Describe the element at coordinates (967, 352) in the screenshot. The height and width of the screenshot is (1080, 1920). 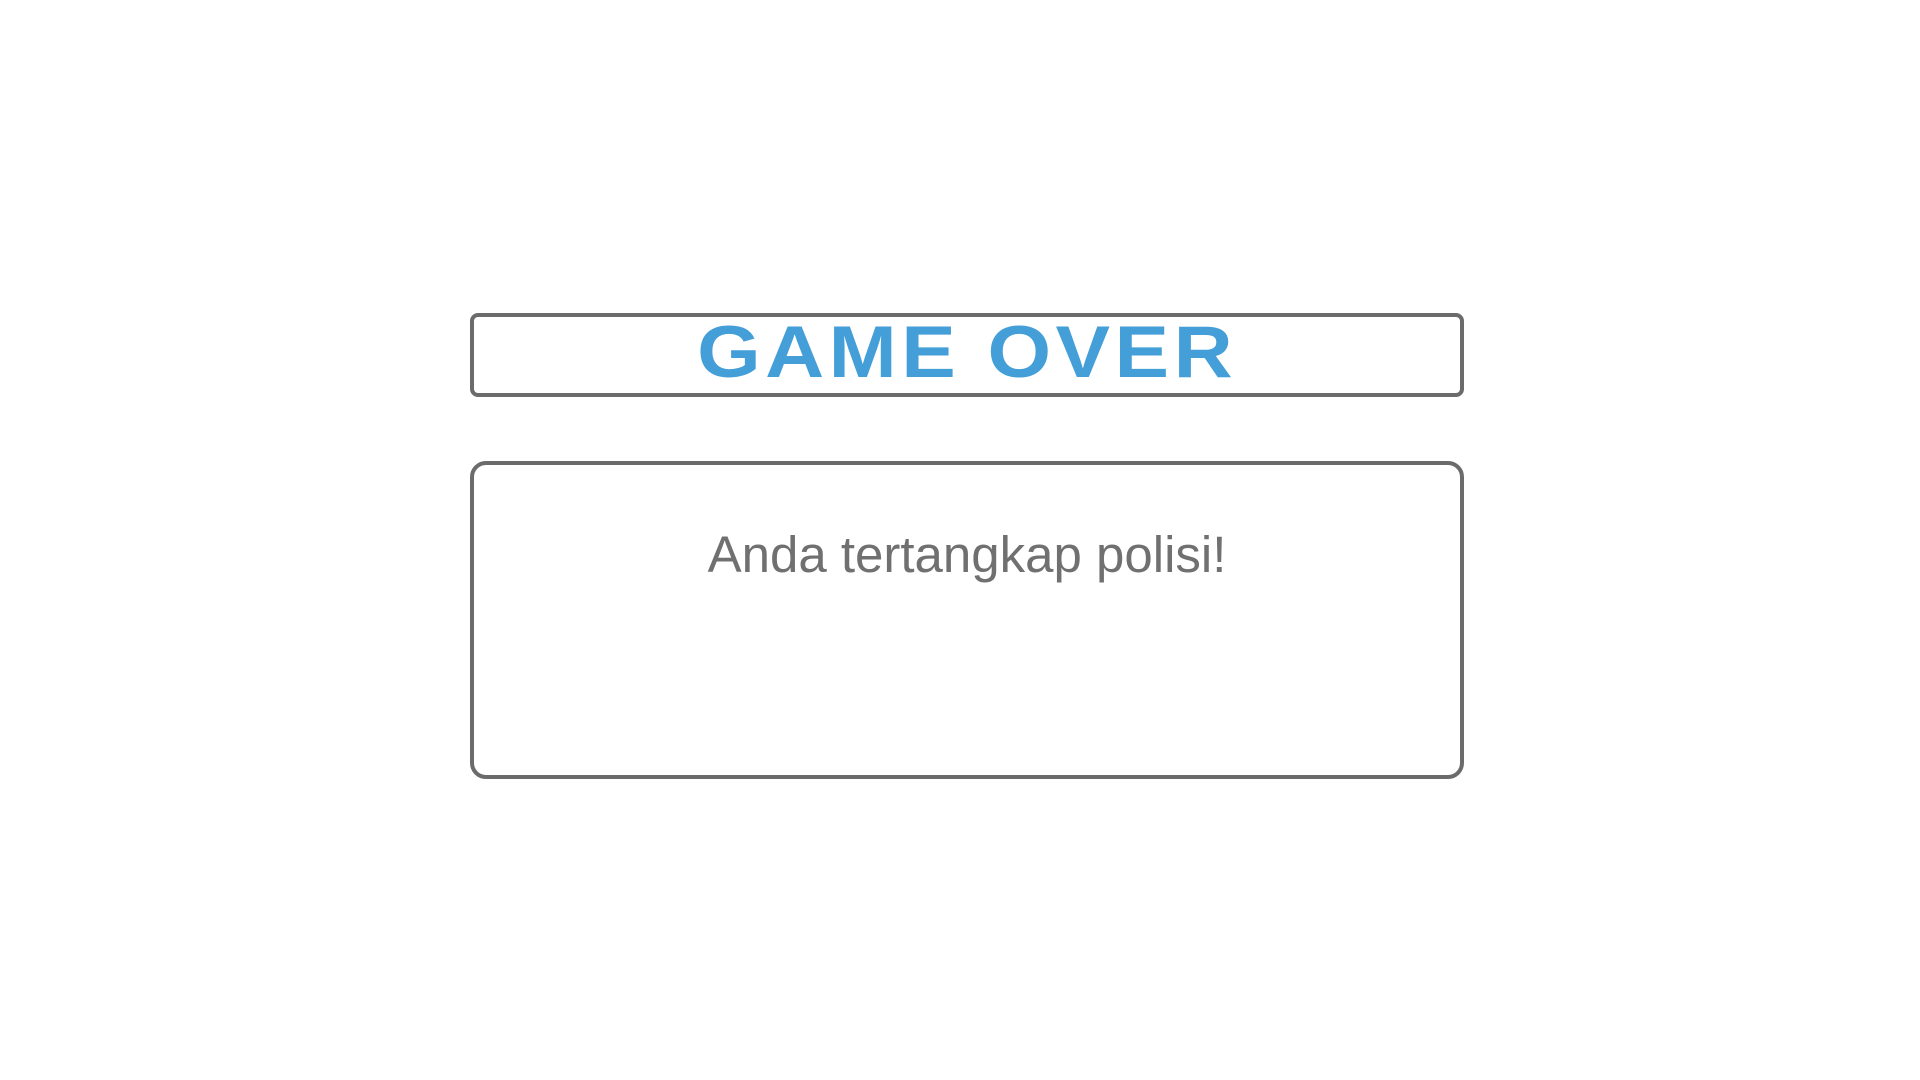
I see `game-over-title: GAME OVER` at that location.